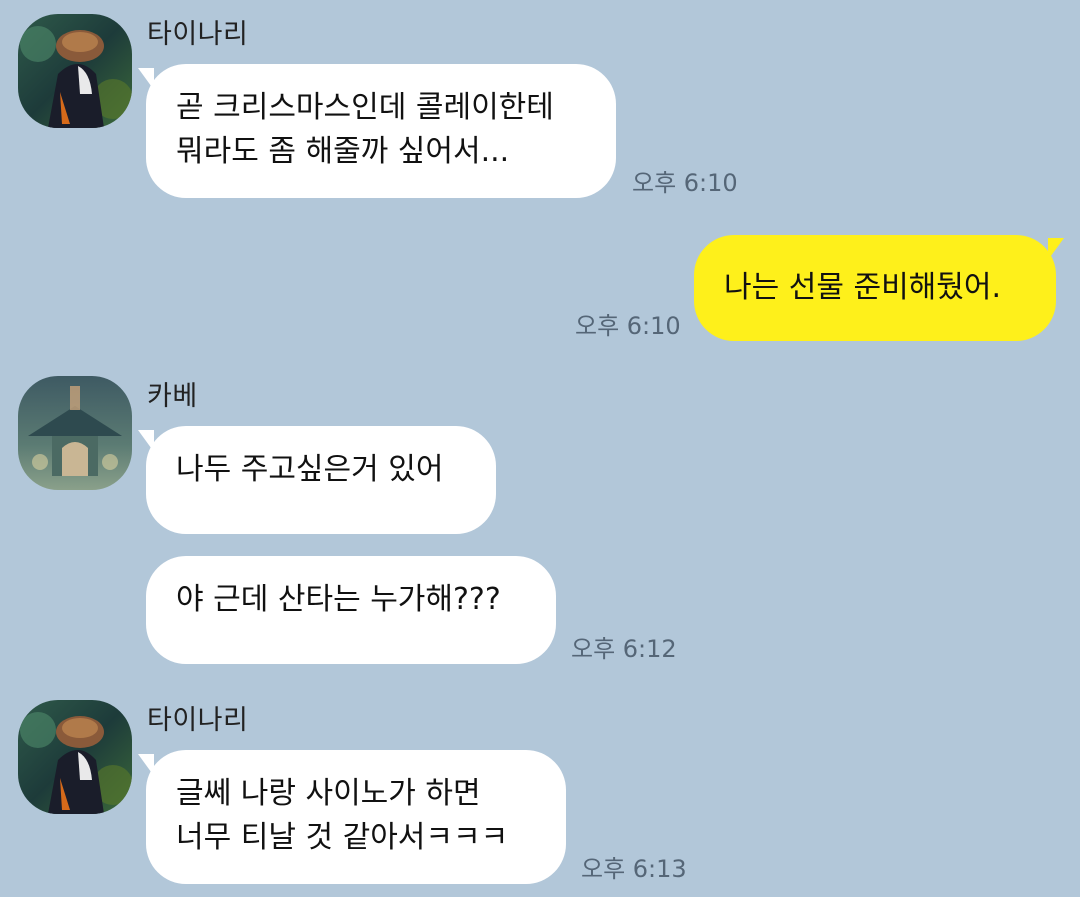 The height and width of the screenshot is (897, 1080). Describe the element at coordinates (624, 649) in the screenshot. I see `message-timestamp: 오후 6:12` at that location.